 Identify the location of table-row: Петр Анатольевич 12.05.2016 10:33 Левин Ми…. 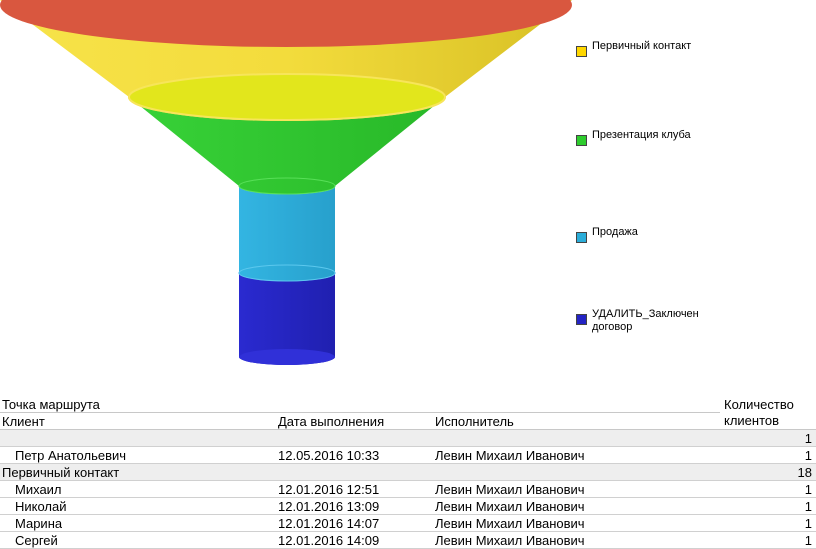
(408, 455).